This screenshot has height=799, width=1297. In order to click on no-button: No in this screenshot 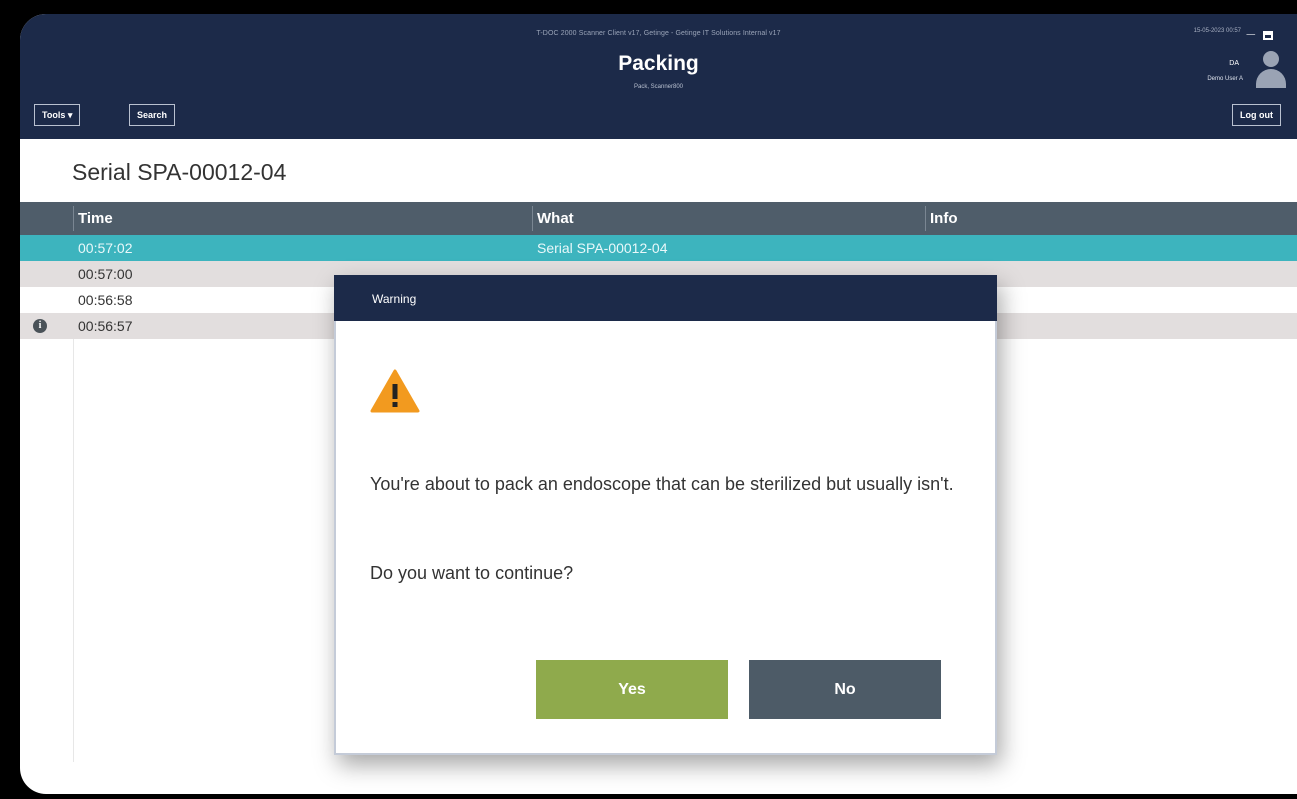, I will do `click(845, 689)`.